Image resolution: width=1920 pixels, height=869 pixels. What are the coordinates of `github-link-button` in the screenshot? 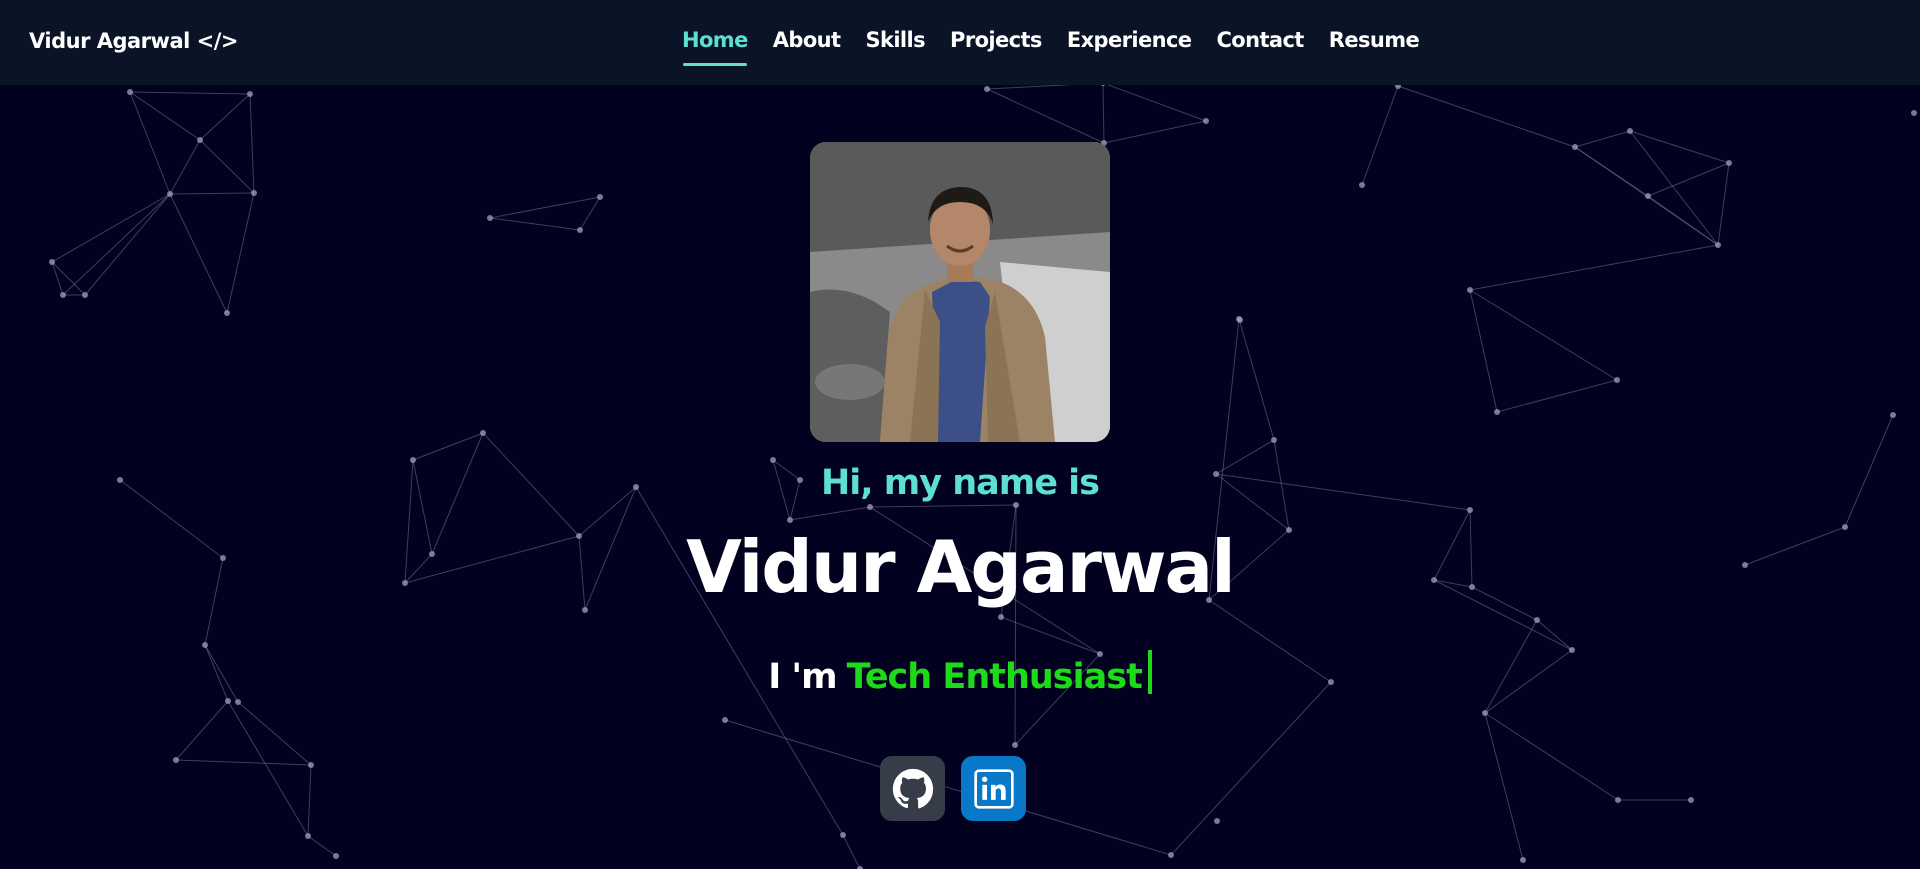 It's located at (912, 788).